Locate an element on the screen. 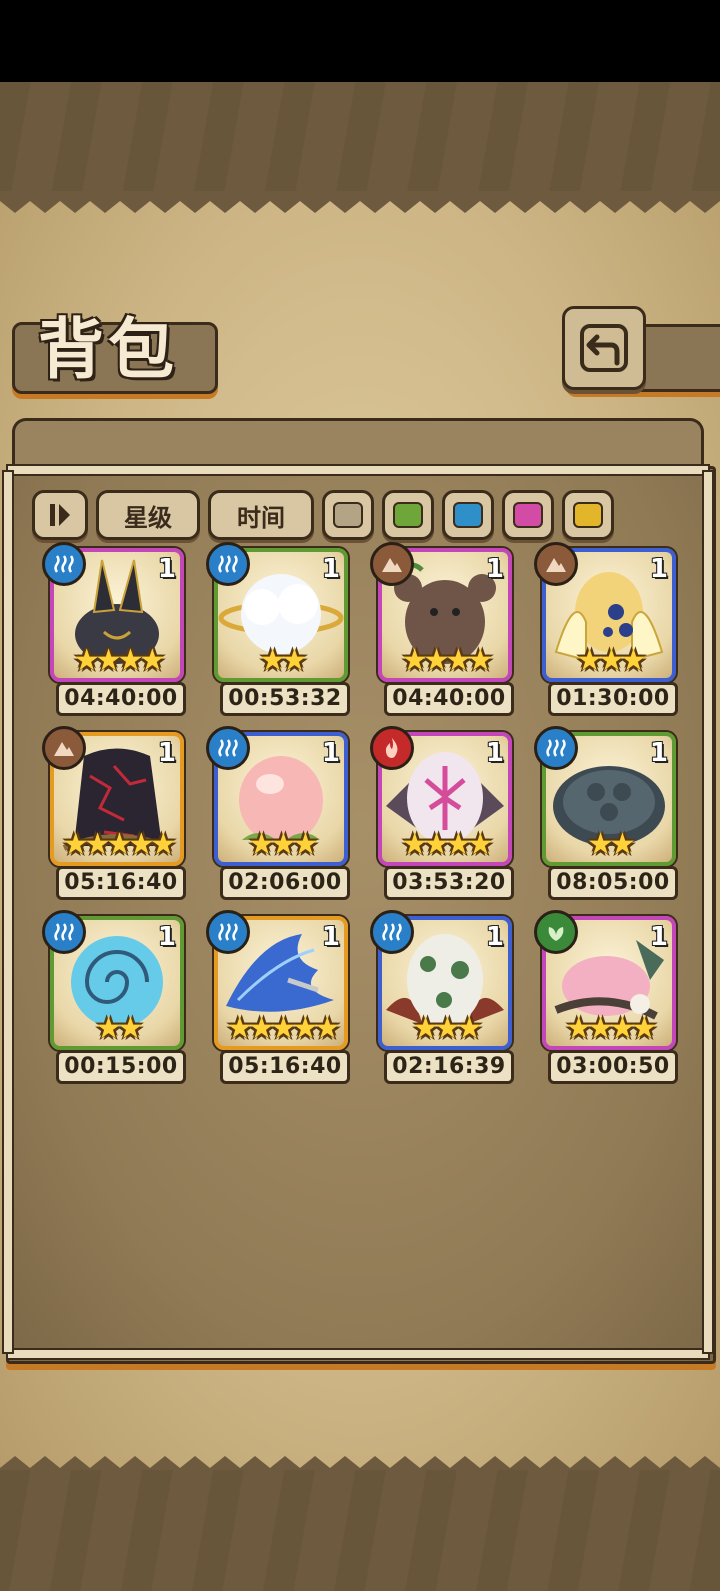 This screenshot has width=720, height=1591. panel-rail-right is located at coordinates (708, 912).